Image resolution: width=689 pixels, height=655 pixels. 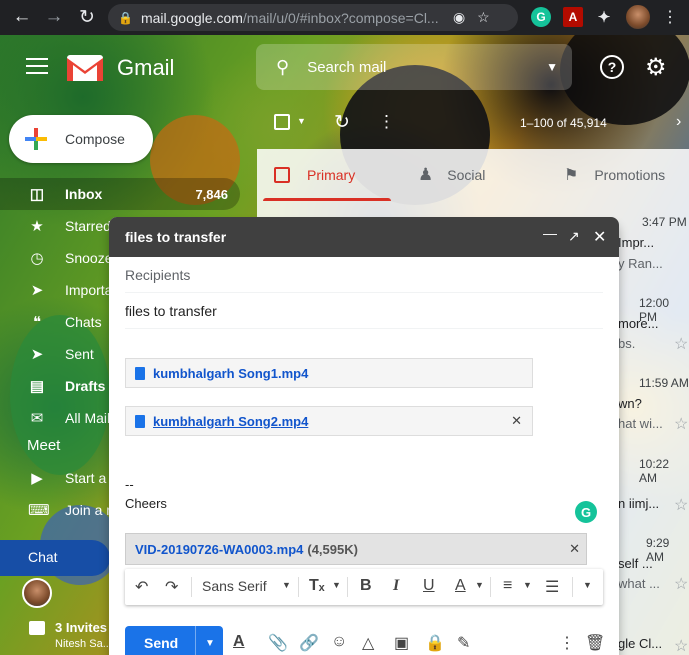 What do you see at coordinates (586, 512) in the screenshot?
I see `grammarly-icon: G` at bounding box center [586, 512].